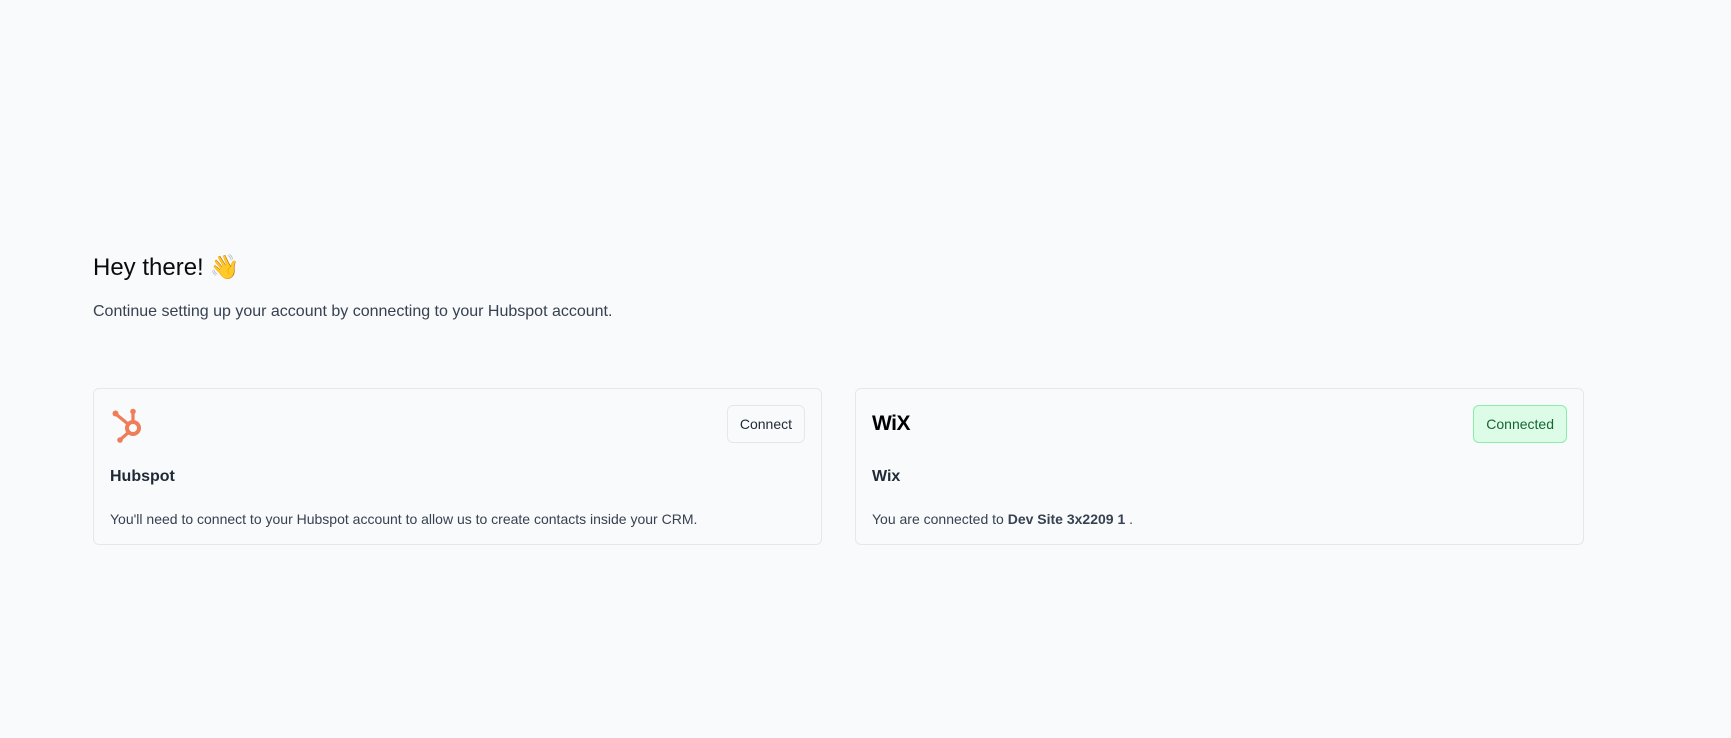  What do you see at coordinates (1219, 519) in the screenshot?
I see `wix-card-description: You are connected to Dev Site 3x2209 1 .` at bounding box center [1219, 519].